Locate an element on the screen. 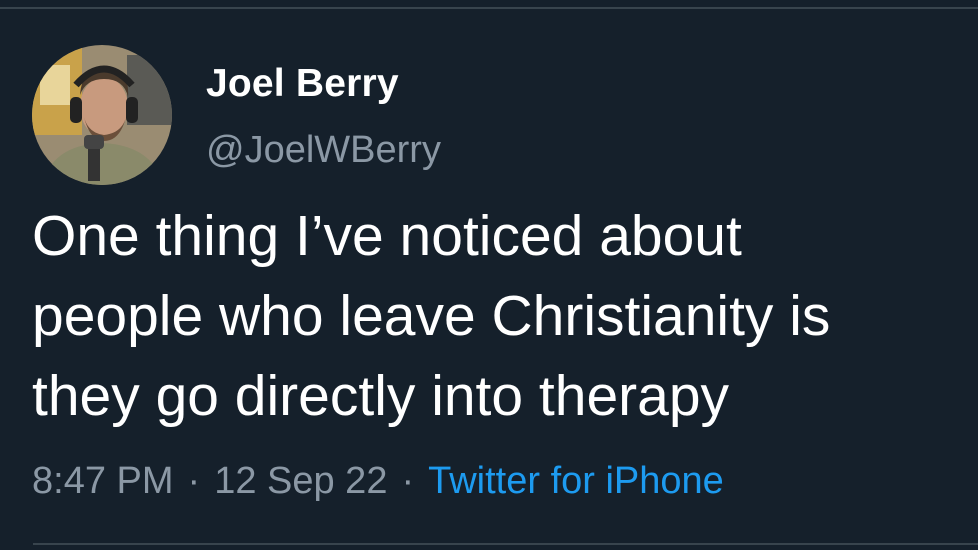 The image size is (978, 550). avatar is located at coordinates (102, 115).